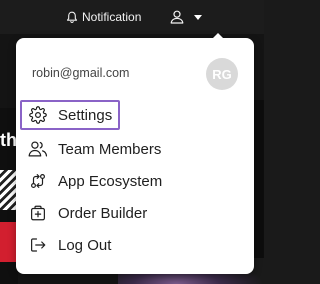 This screenshot has width=320, height=284. Describe the element at coordinates (198, 17) in the screenshot. I see `caret-down-icon` at that location.